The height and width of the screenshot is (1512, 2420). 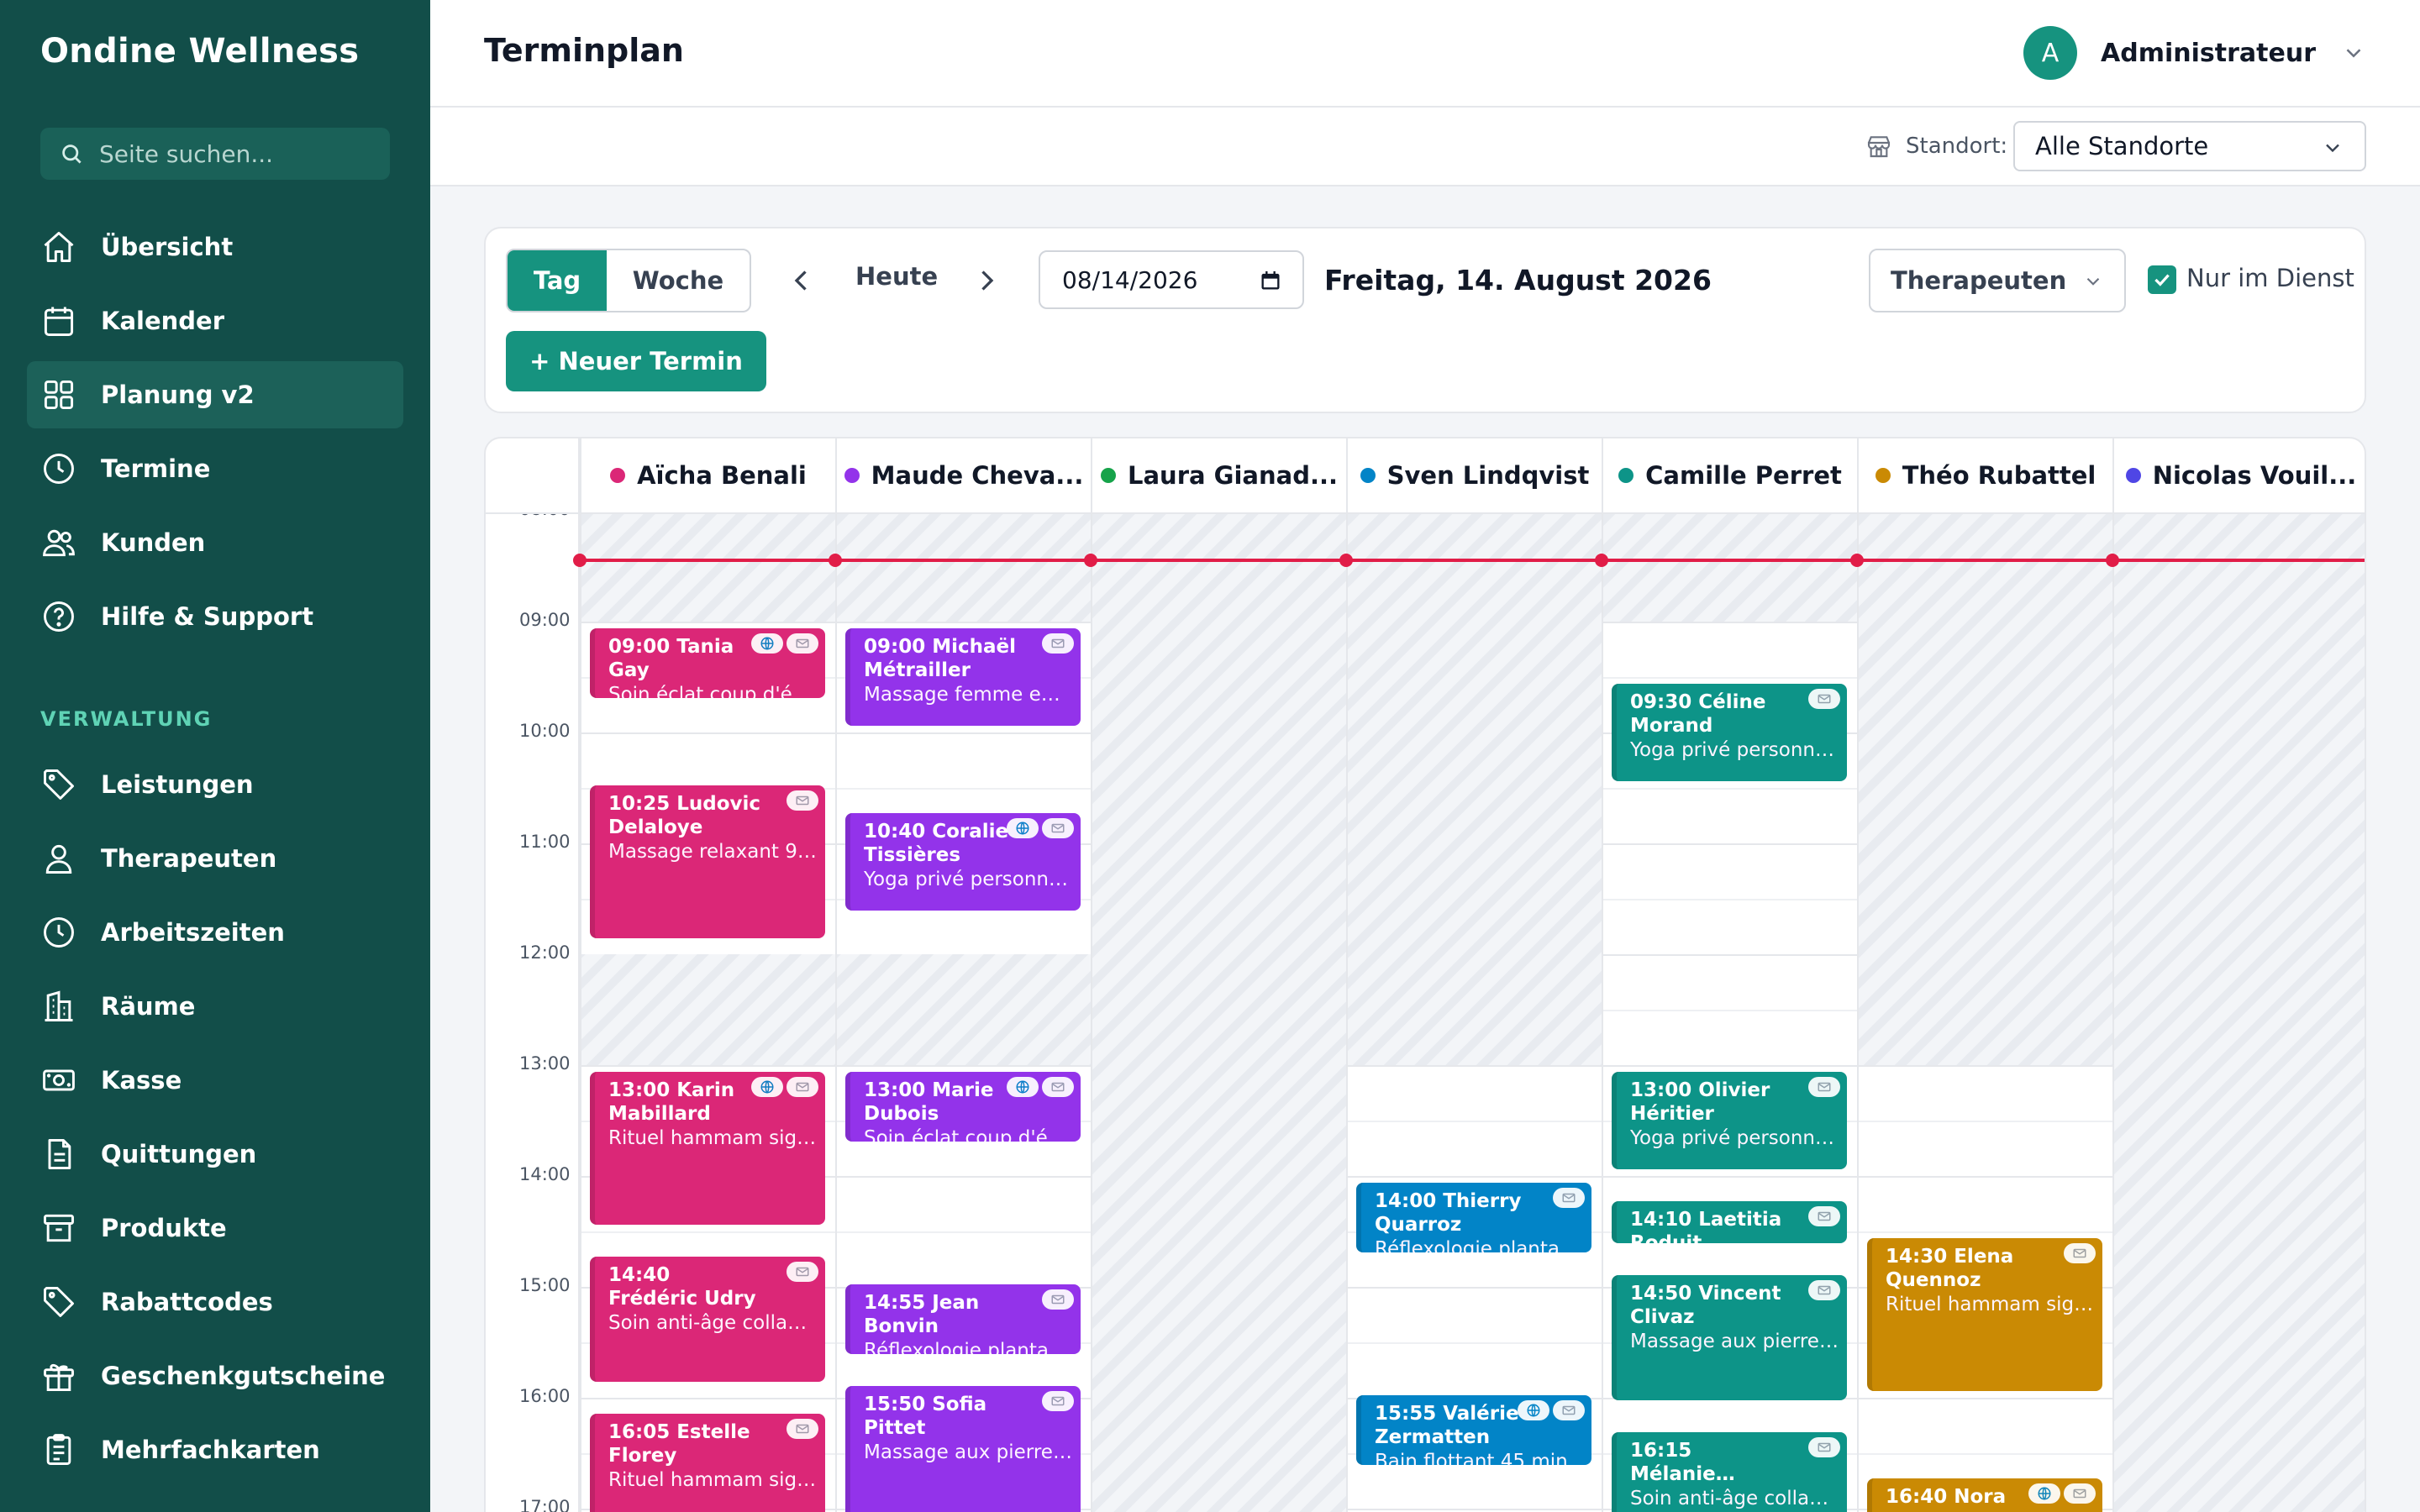 I want to click on nav-kasse: Kasse, so click(x=215, y=1080).